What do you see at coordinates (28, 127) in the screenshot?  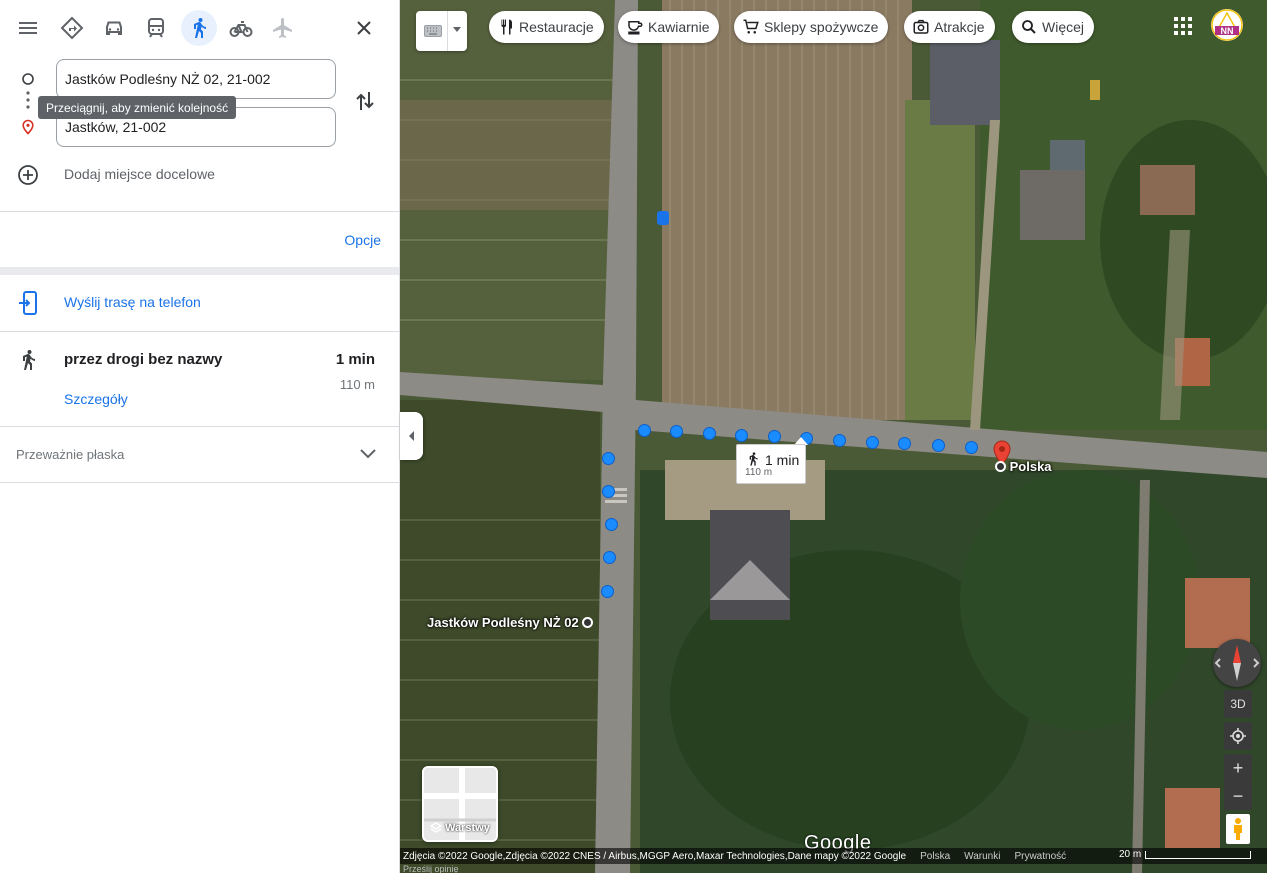 I see `destination-pin-icon` at bounding box center [28, 127].